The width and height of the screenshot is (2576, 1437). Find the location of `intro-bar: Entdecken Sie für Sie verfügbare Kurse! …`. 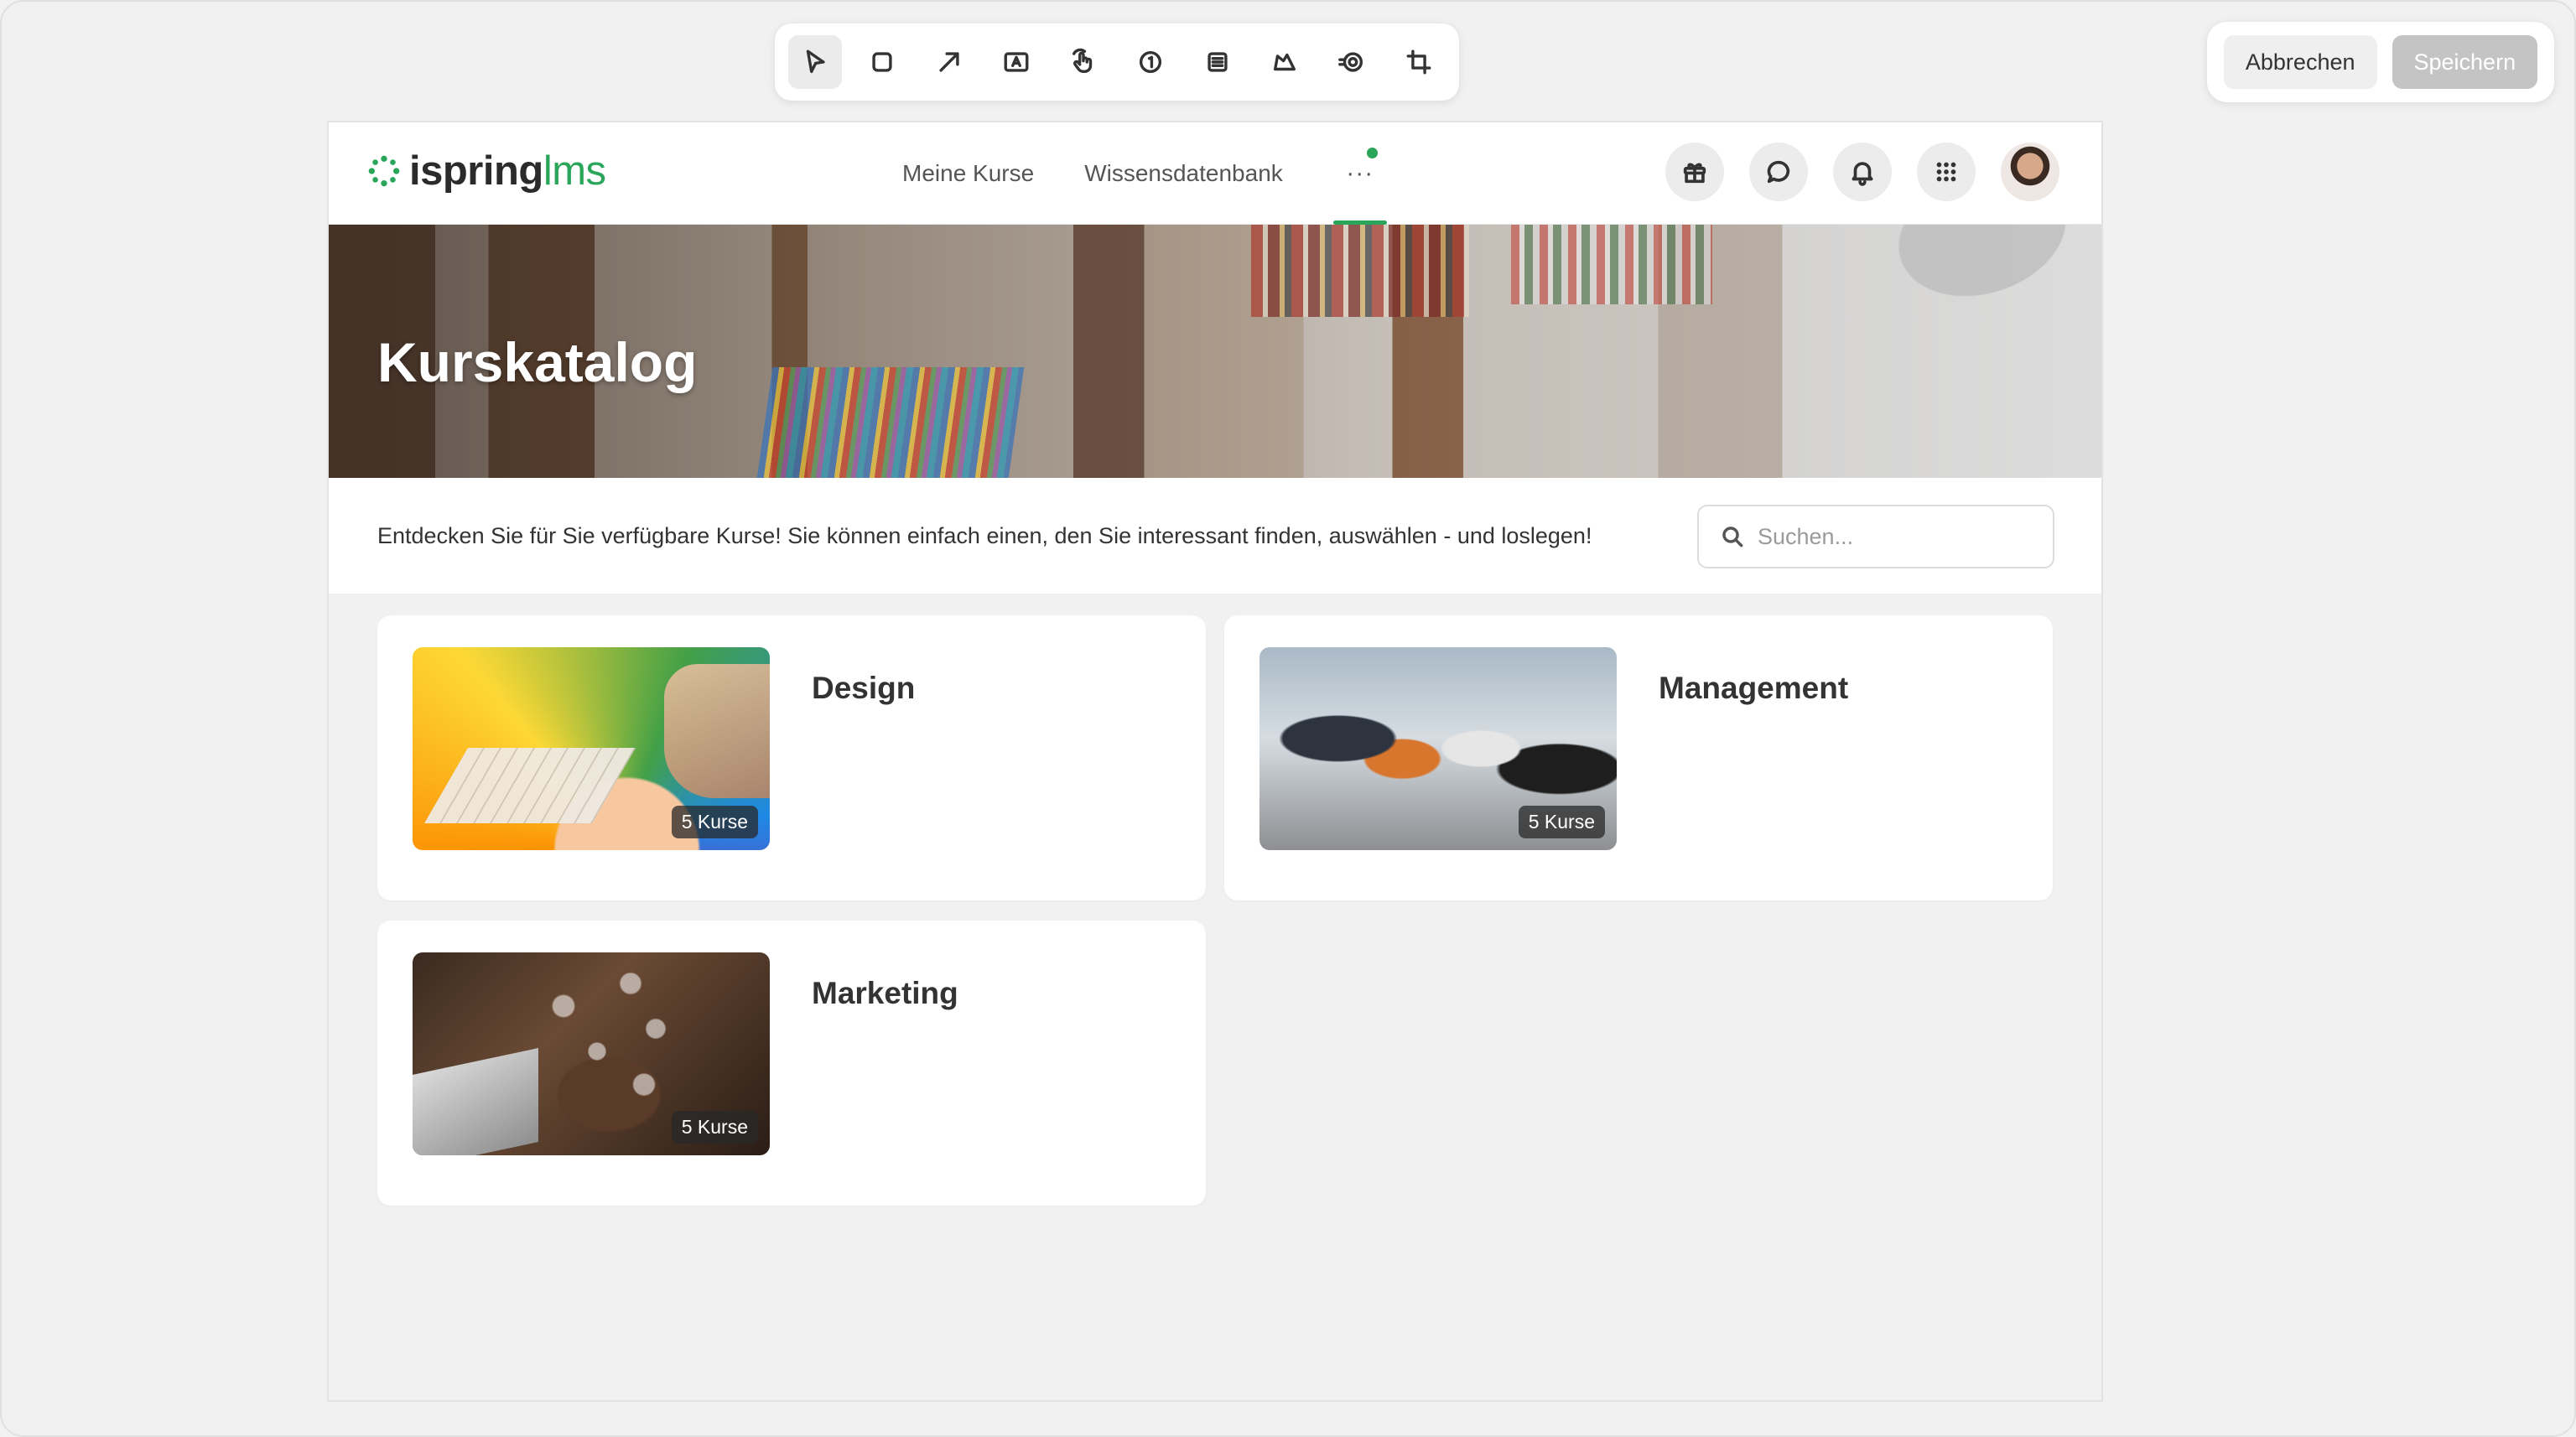

intro-bar: Entdecken Sie für Sie verfügbare Kurse! … is located at coordinates (1215, 536).